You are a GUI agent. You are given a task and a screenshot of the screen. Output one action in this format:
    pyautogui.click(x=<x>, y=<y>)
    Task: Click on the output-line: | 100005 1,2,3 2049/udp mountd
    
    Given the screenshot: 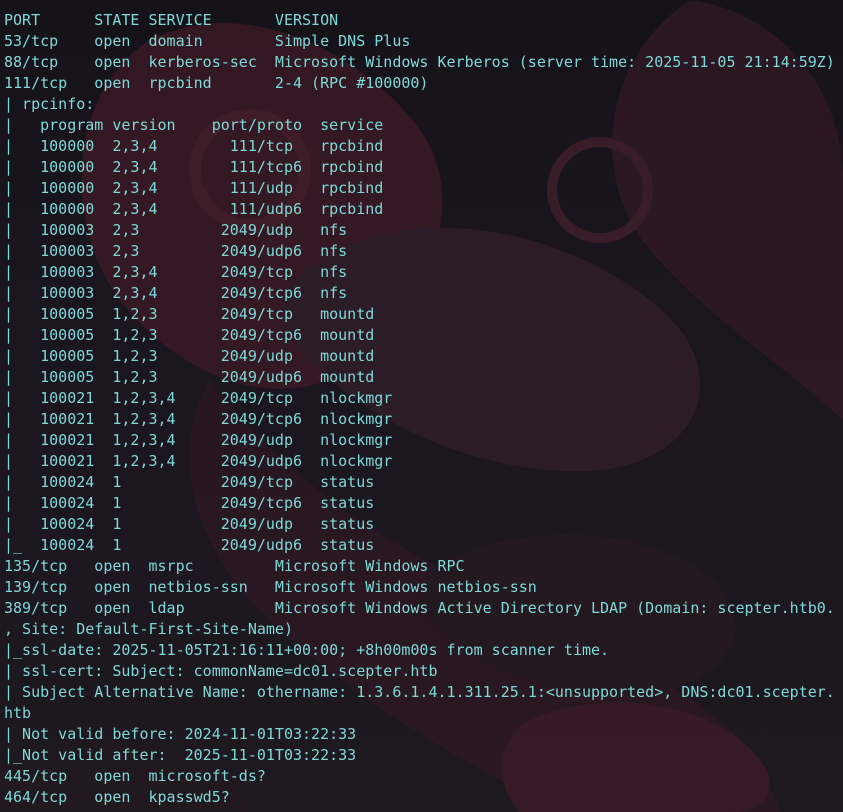 What is the action you would take?
    pyautogui.click(x=189, y=356)
    